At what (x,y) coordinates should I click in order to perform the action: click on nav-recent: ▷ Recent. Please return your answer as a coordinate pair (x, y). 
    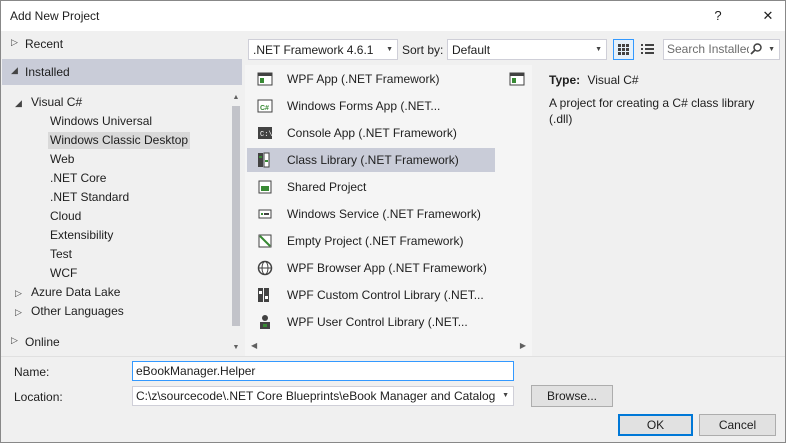
    Looking at the image, I should click on (122, 44).